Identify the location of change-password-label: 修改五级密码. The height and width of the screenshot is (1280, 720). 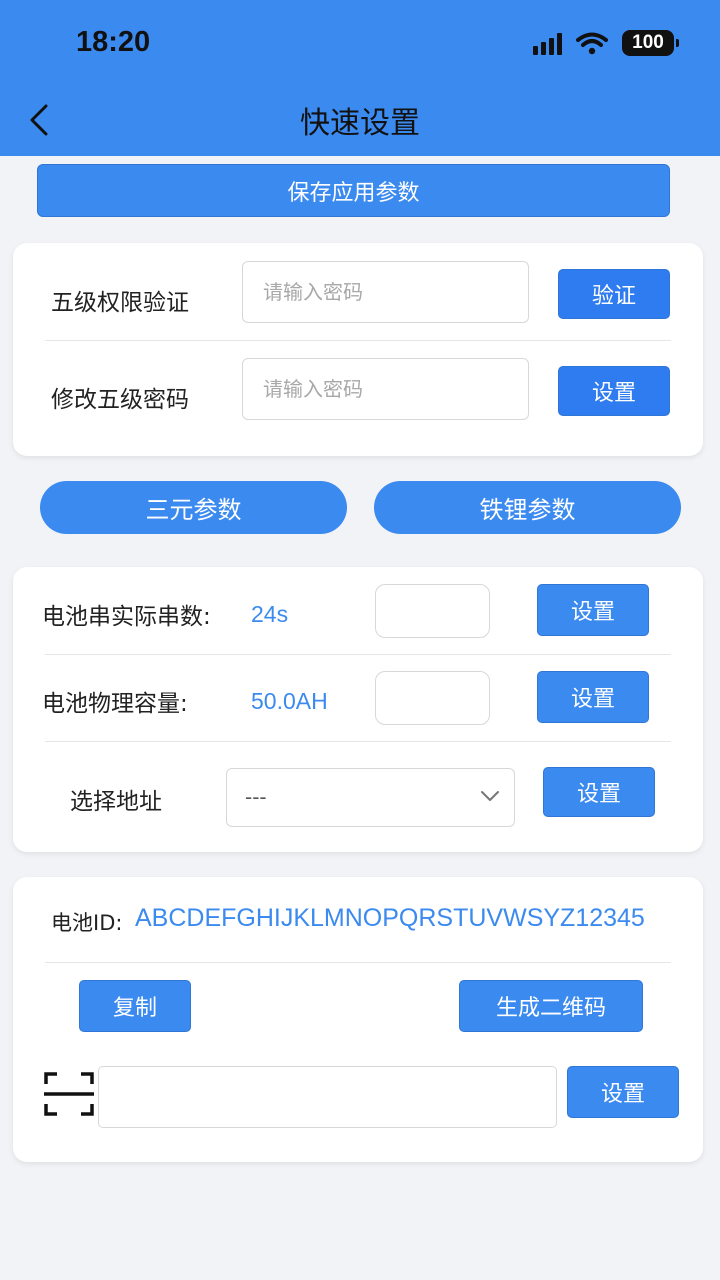
(120, 400).